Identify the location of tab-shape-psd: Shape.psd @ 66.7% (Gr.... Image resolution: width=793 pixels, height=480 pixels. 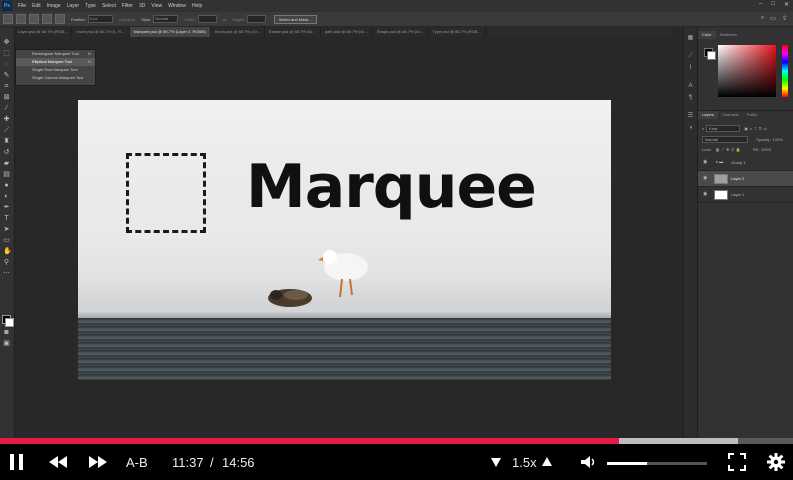
(401, 32).